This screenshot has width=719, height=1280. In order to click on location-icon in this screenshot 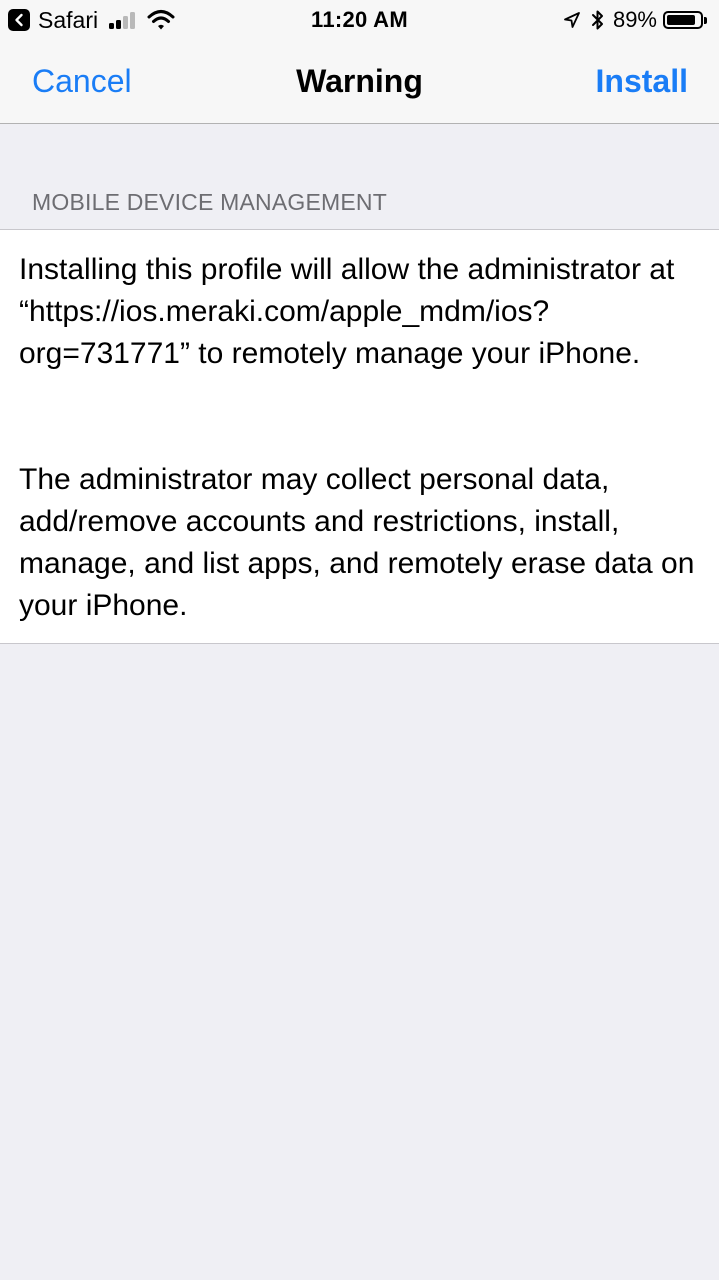, I will do `click(572, 20)`.